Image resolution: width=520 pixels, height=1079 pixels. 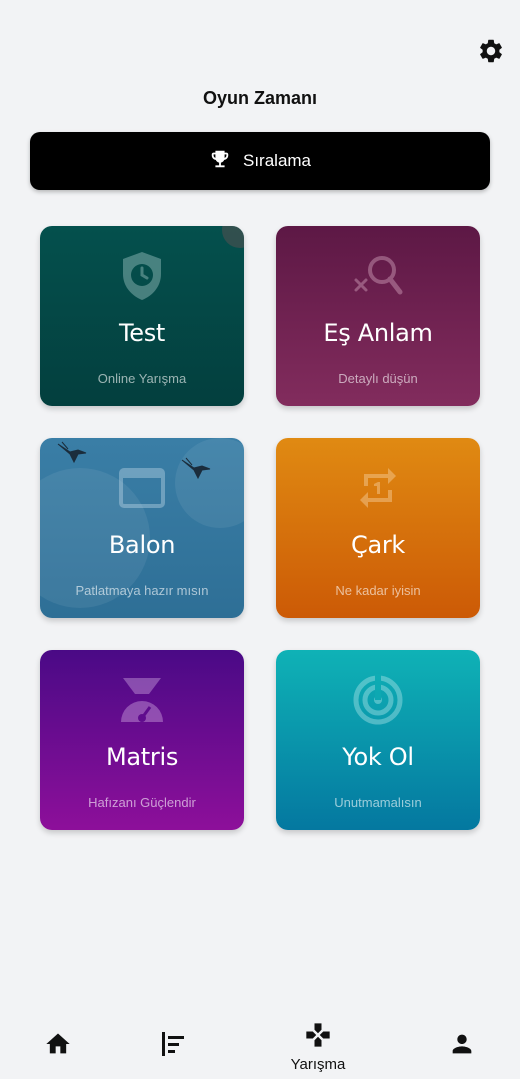 What do you see at coordinates (142, 276) in the screenshot?
I see `shield-clock-icon` at bounding box center [142, 276].